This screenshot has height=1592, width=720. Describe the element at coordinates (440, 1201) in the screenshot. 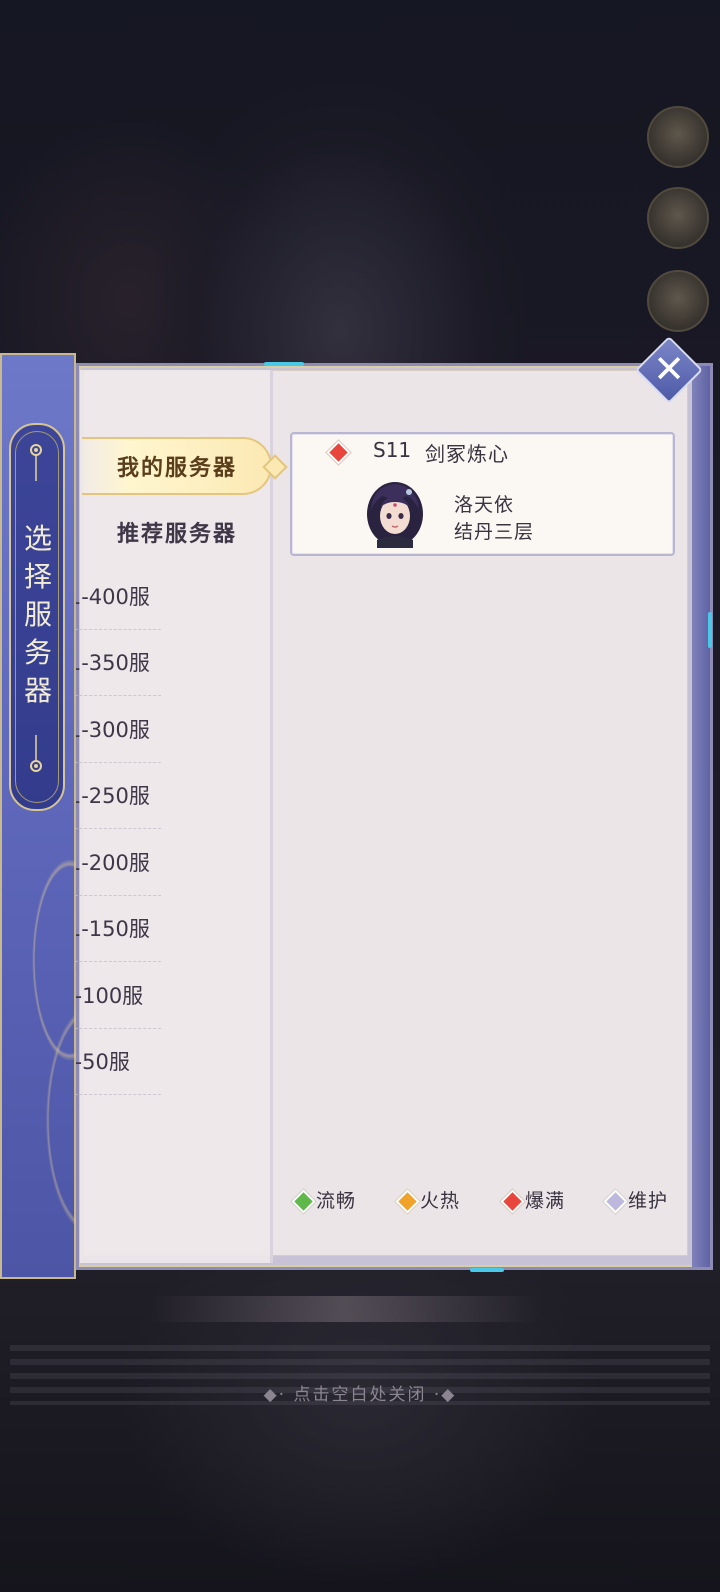

I see `legend-label: 火热` at that location.